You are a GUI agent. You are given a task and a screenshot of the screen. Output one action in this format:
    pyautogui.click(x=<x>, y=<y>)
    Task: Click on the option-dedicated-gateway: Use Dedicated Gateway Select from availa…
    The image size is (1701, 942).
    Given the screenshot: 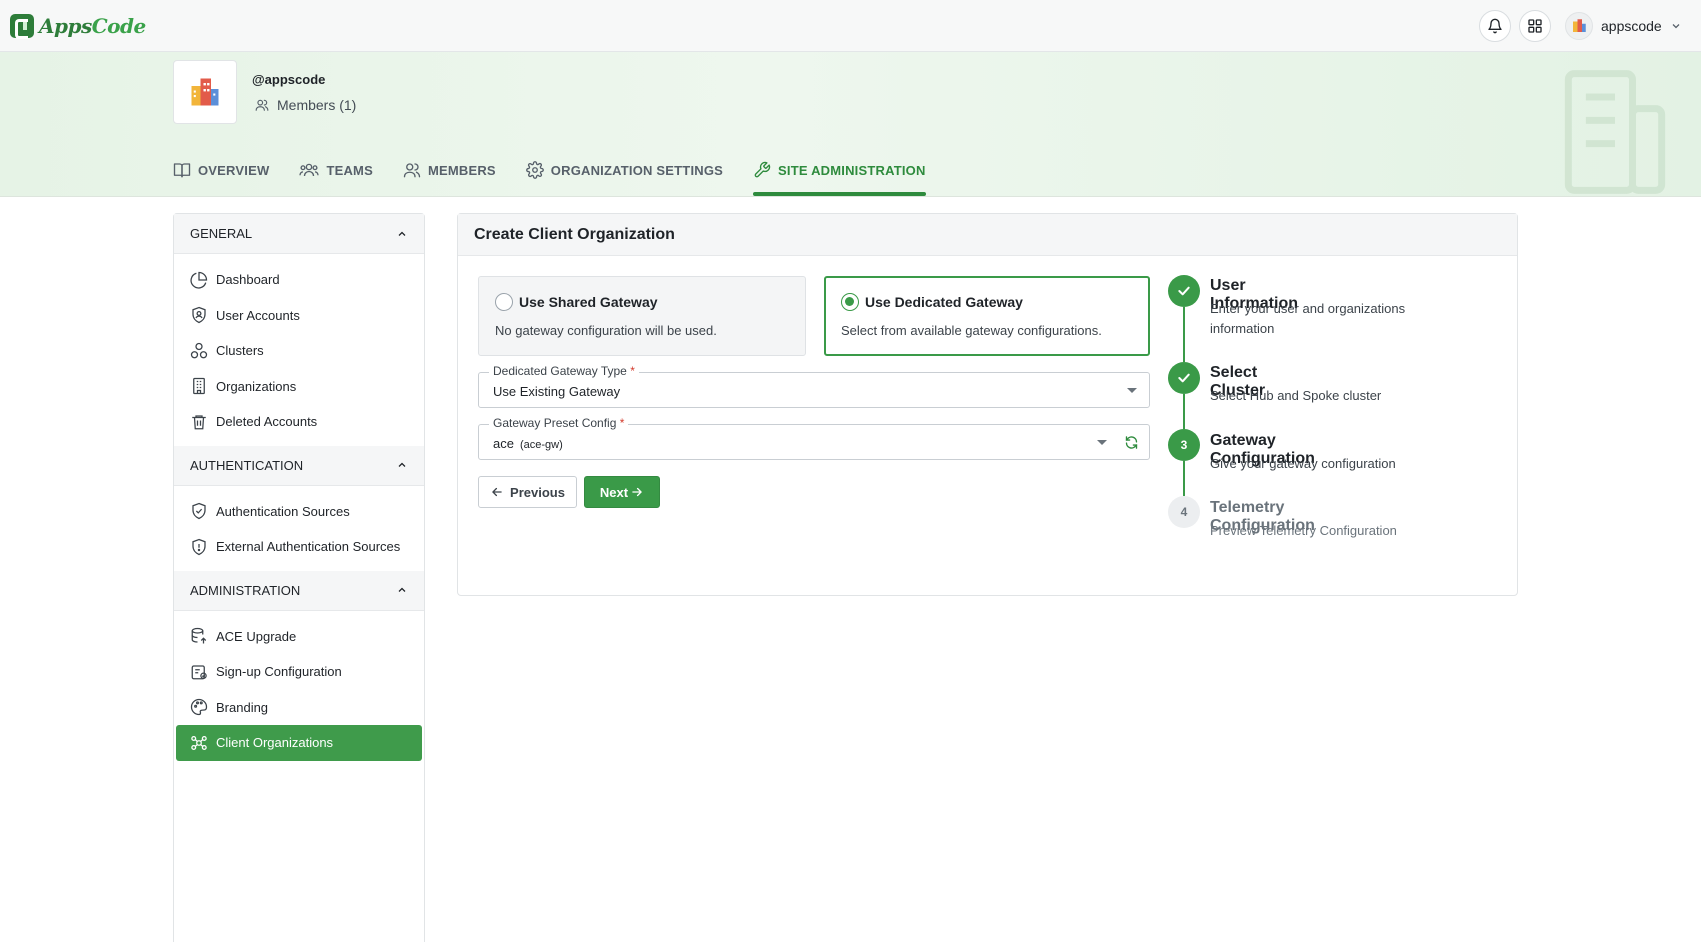 What is the action you would take?
    pyautogui.click(x=987, y=316)
    